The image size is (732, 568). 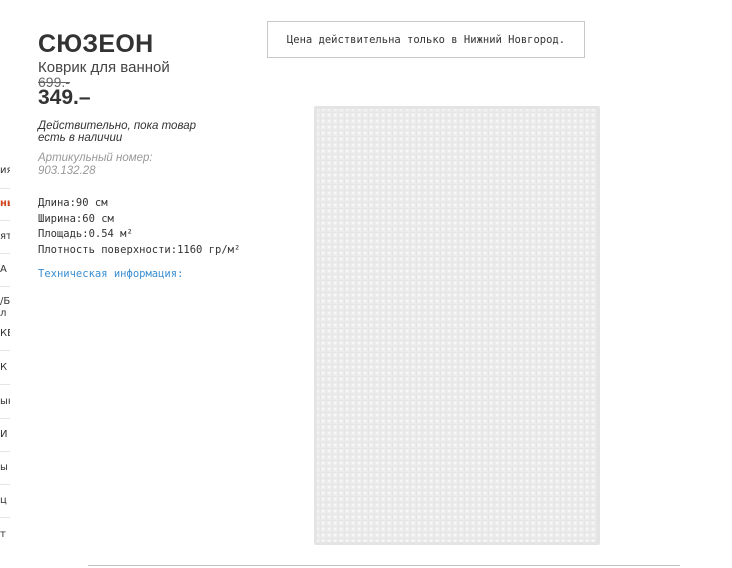 I want to click on bg-nav-fragment: /Б, so click(x=5, y=302).